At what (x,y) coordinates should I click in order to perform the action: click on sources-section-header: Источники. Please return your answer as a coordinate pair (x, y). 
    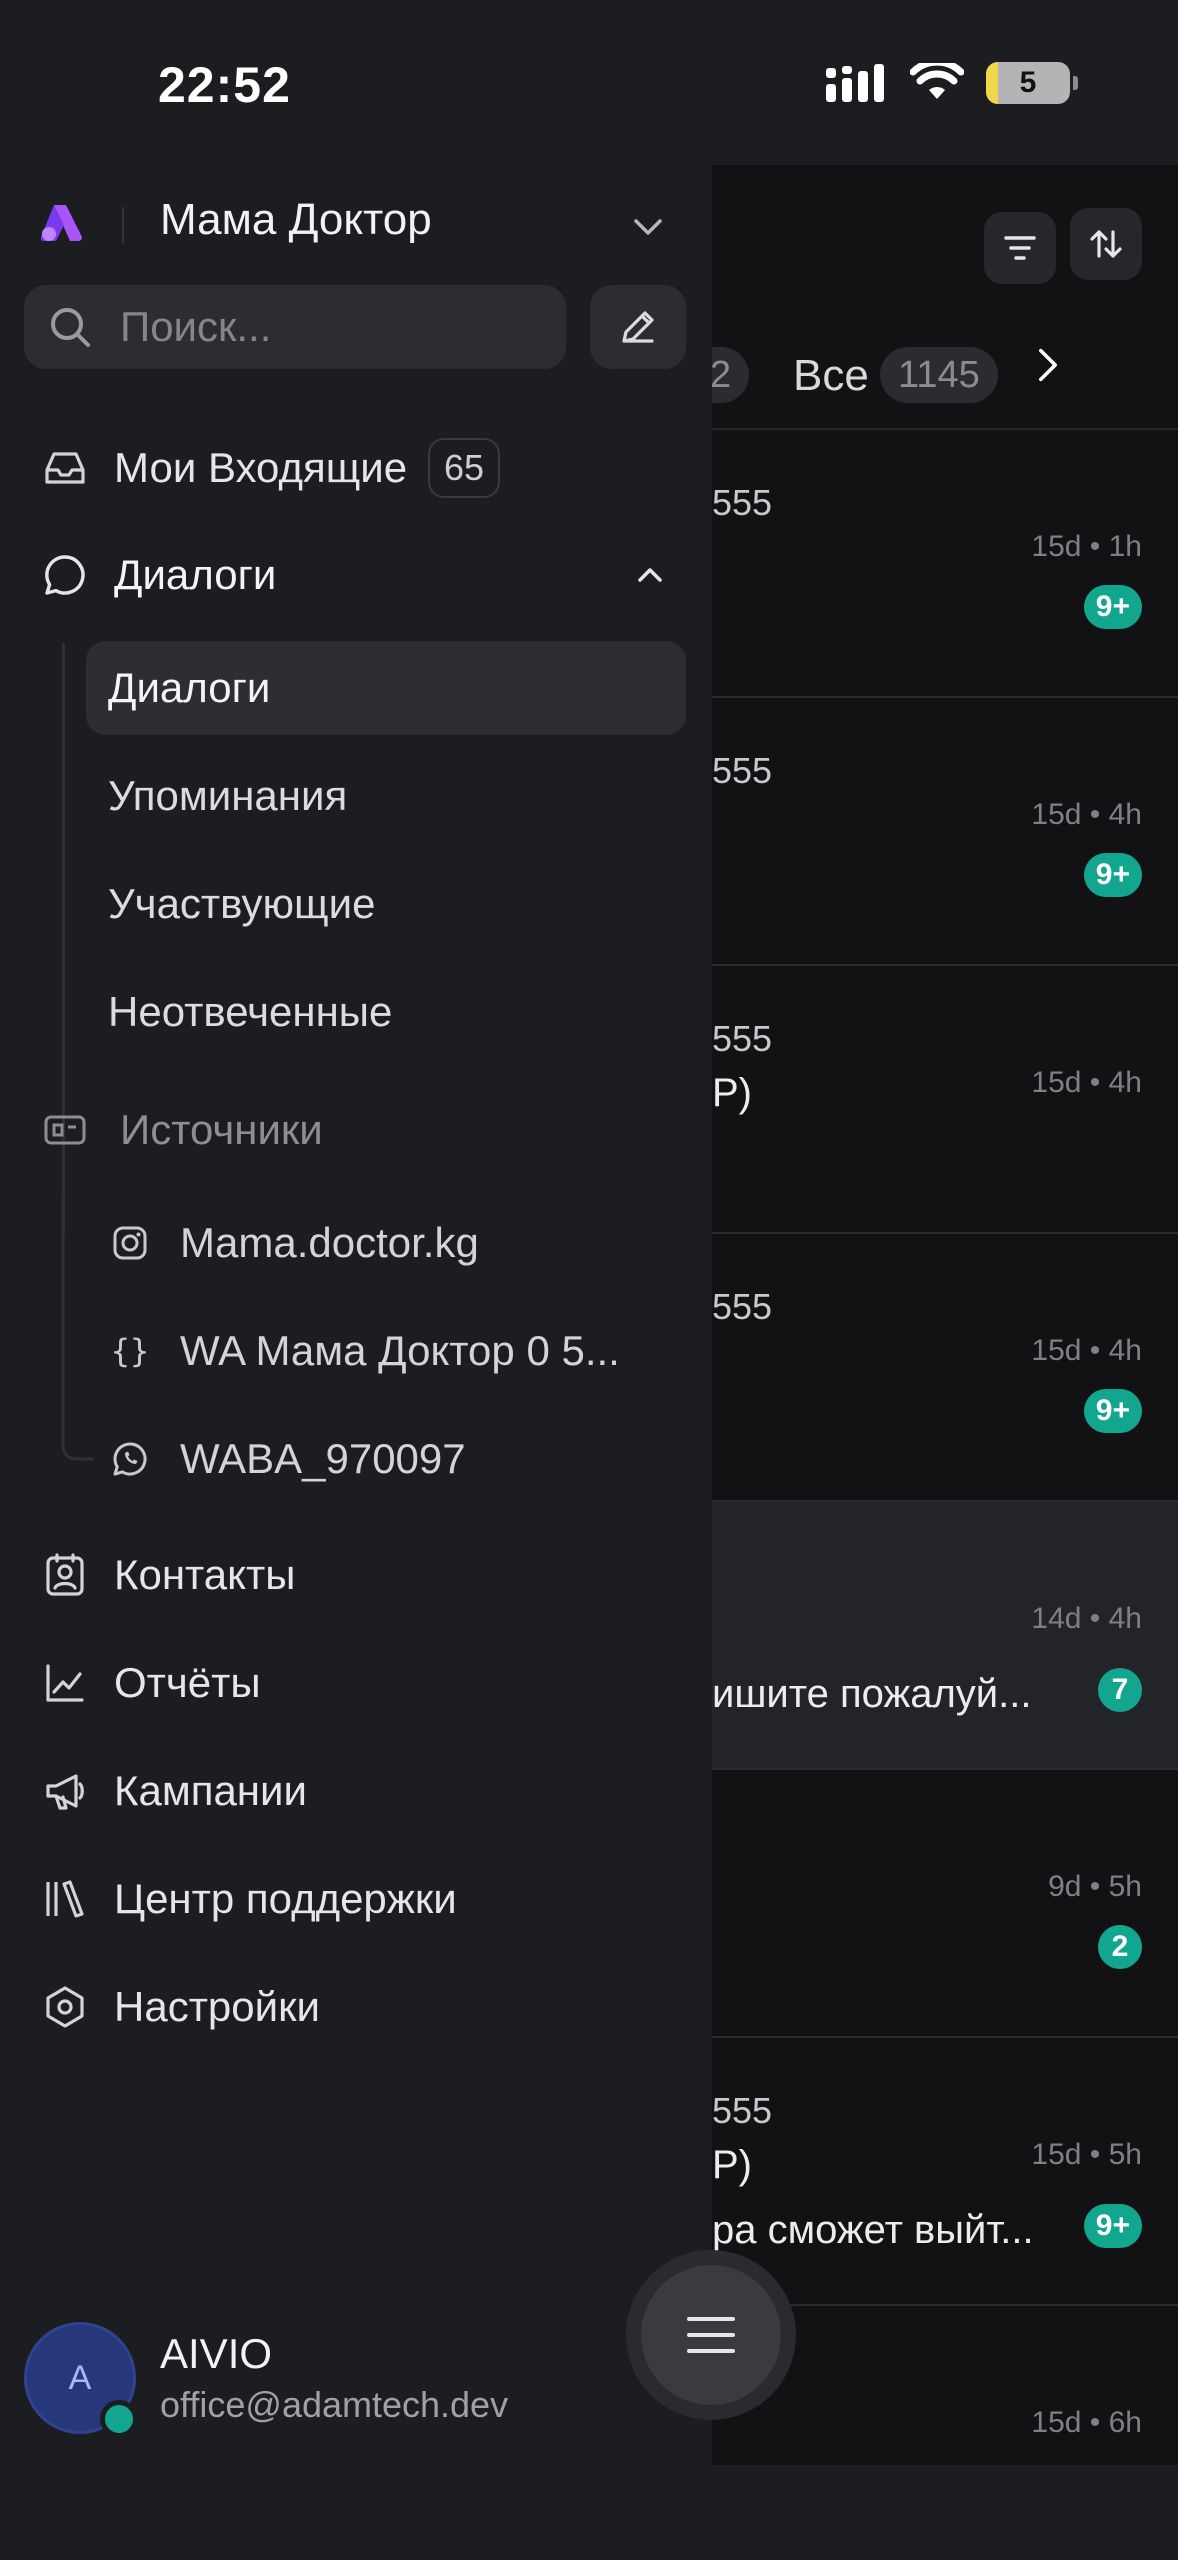
    Looking at the image, I should click on (356, 1130).